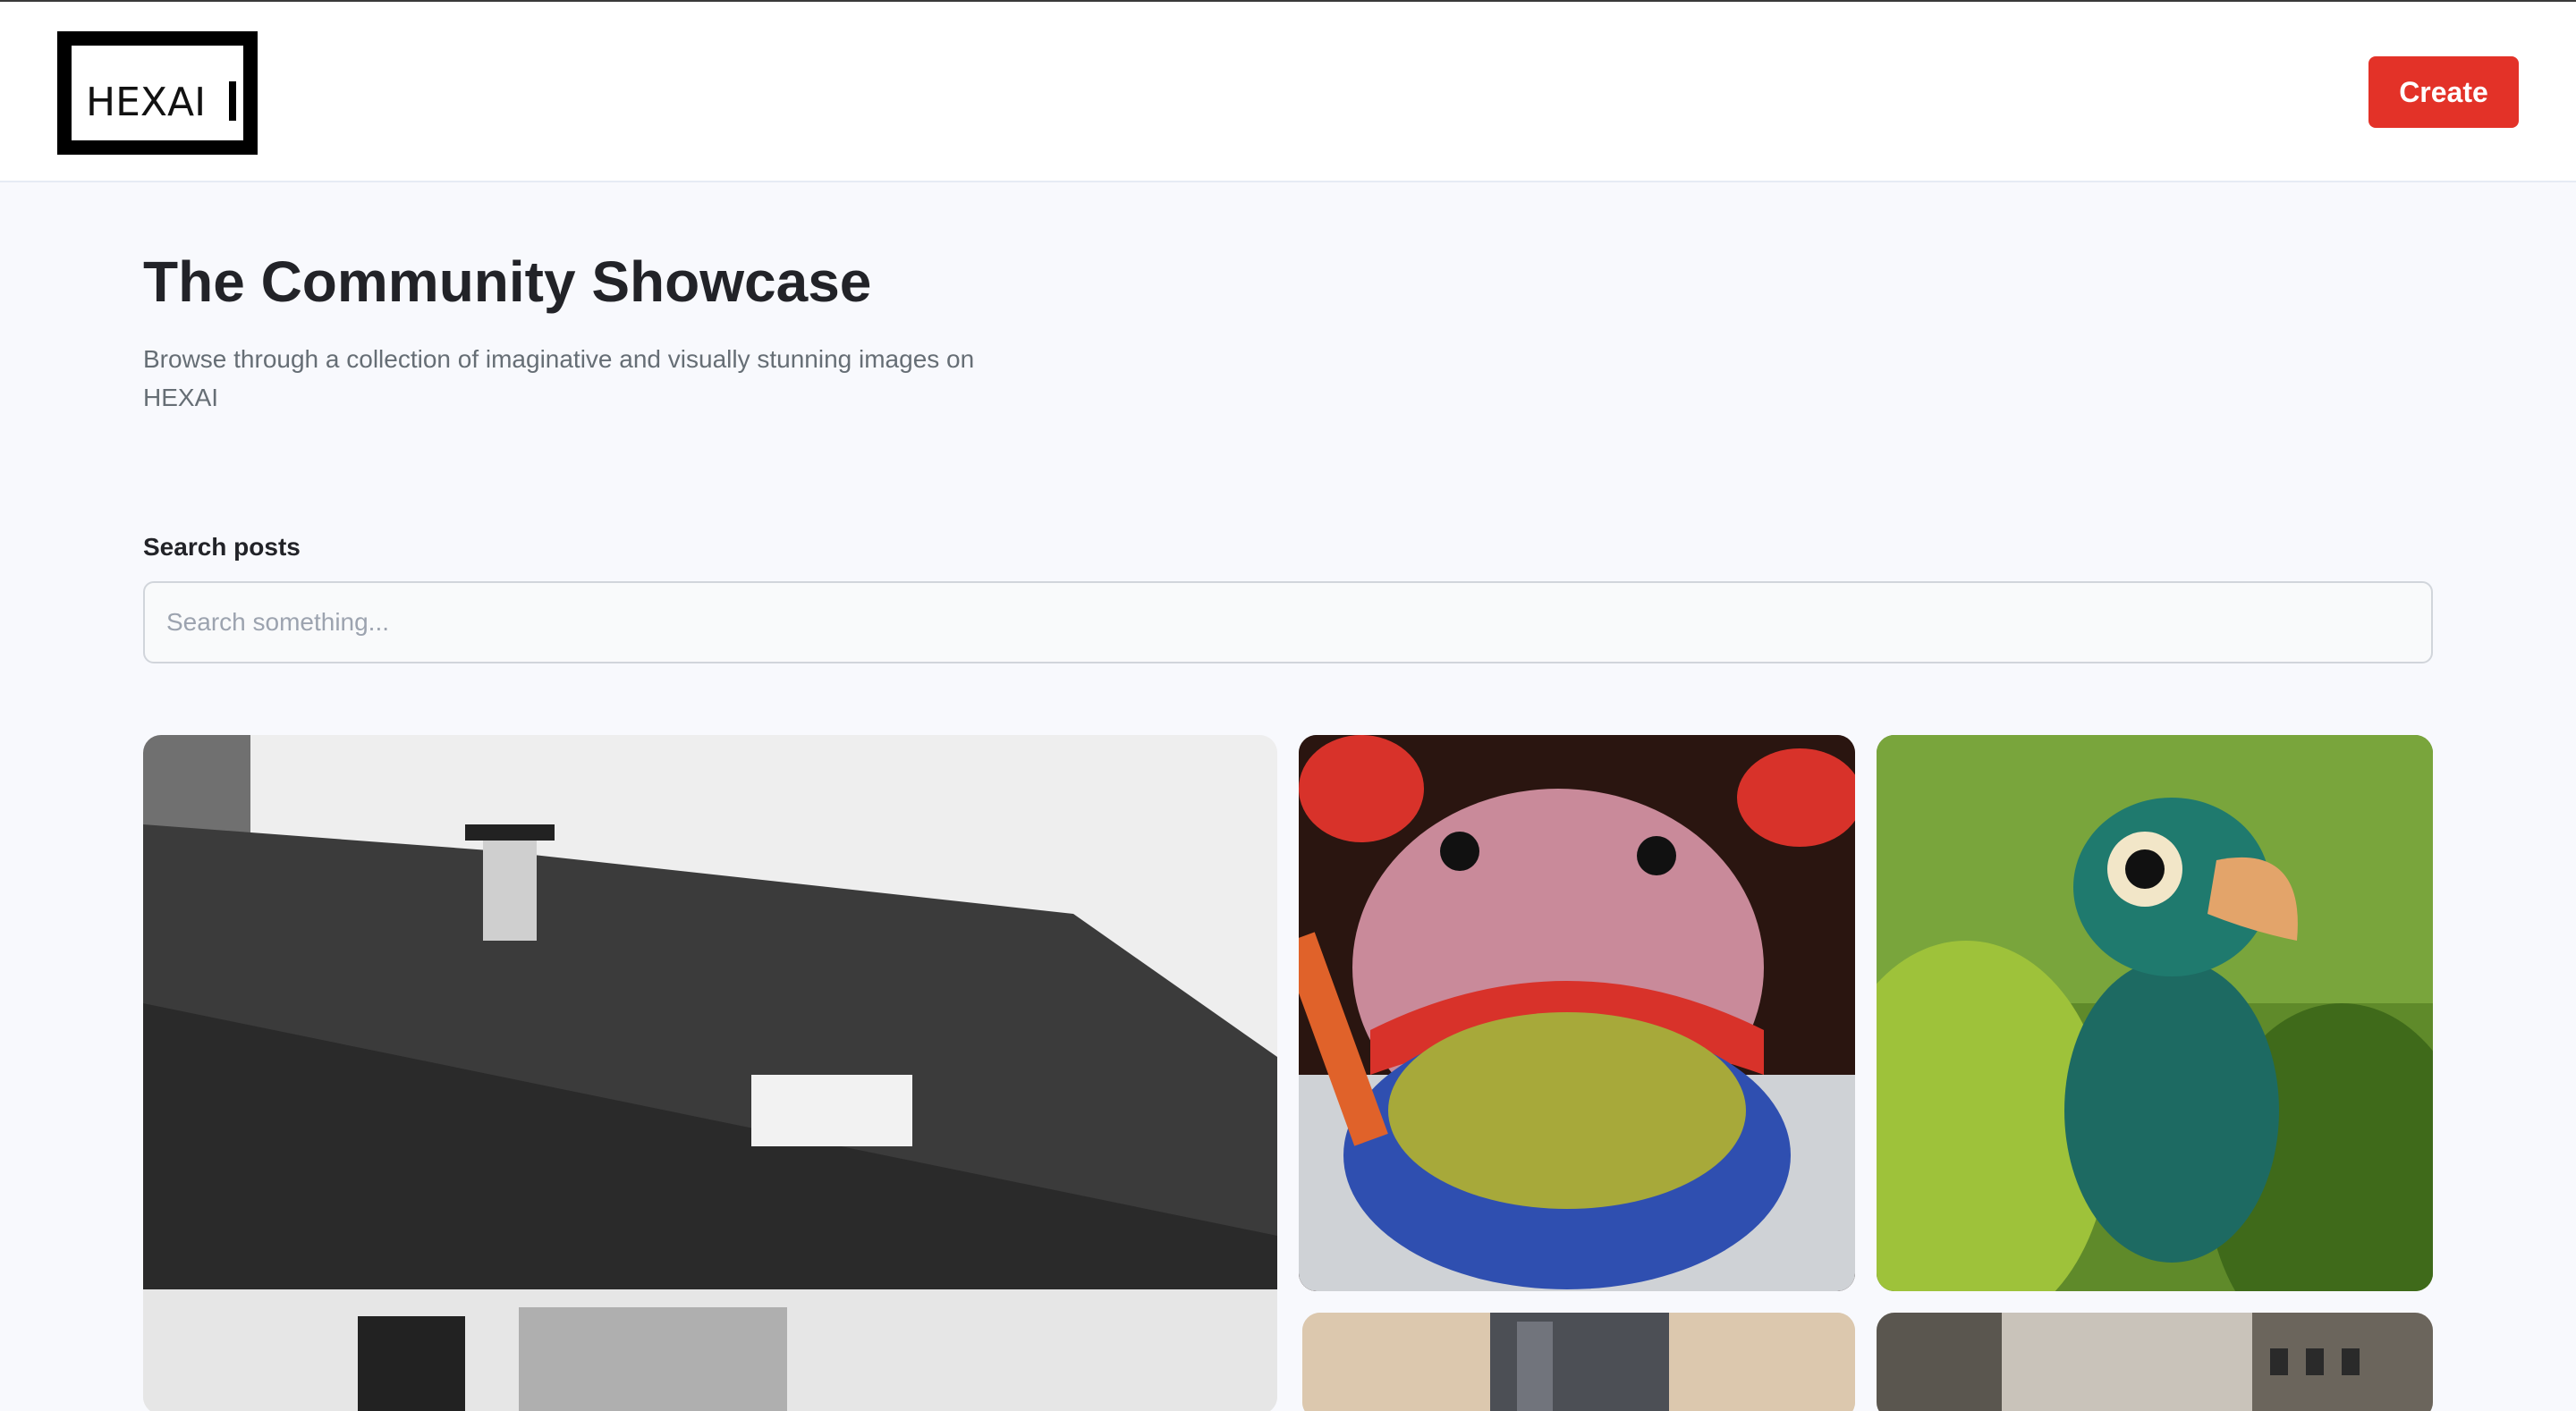 This screenshot has height=1411, width=2576. I want to click on create-button: Create, so click(2443, 92).